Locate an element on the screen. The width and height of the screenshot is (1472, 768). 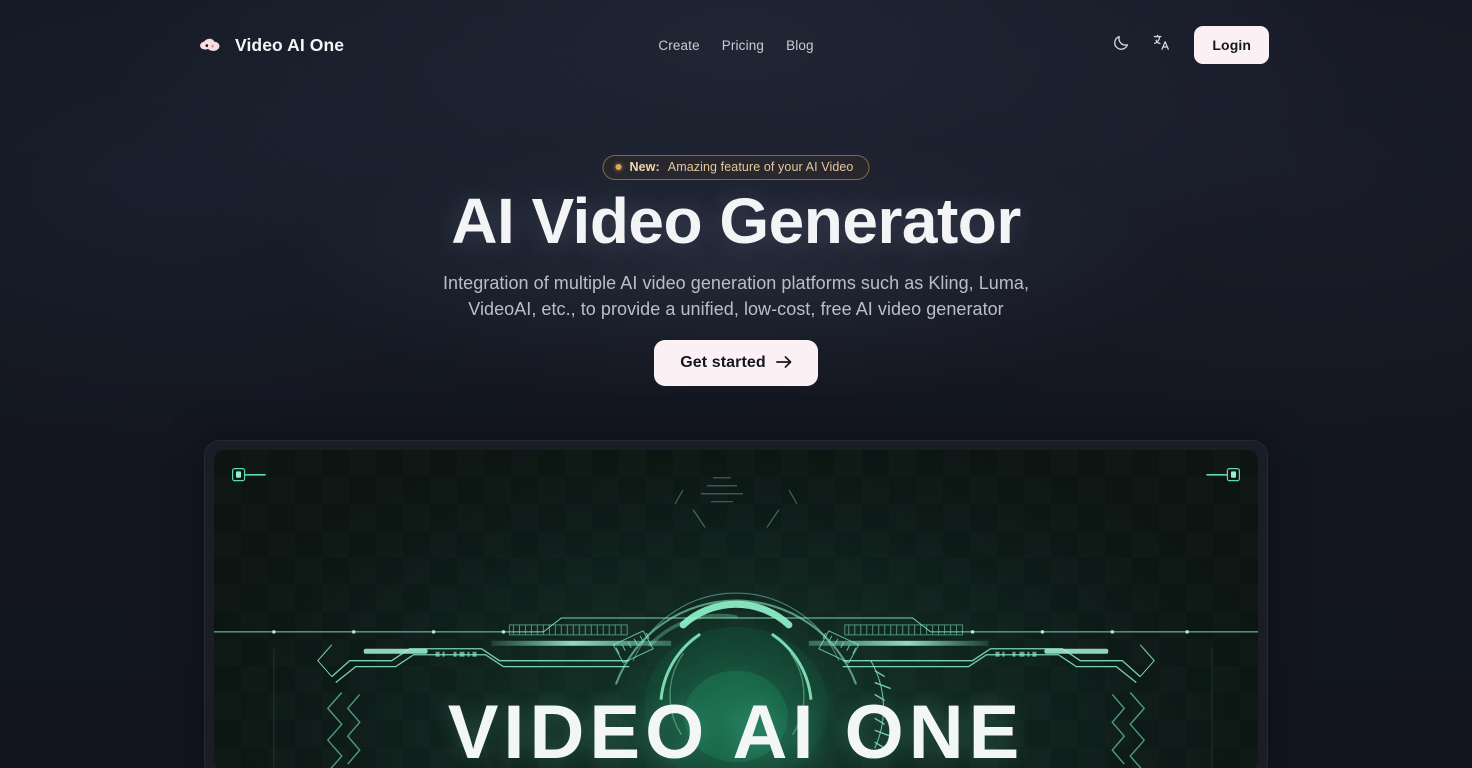
language-switcher-button is located at coordinates (1161, 45).